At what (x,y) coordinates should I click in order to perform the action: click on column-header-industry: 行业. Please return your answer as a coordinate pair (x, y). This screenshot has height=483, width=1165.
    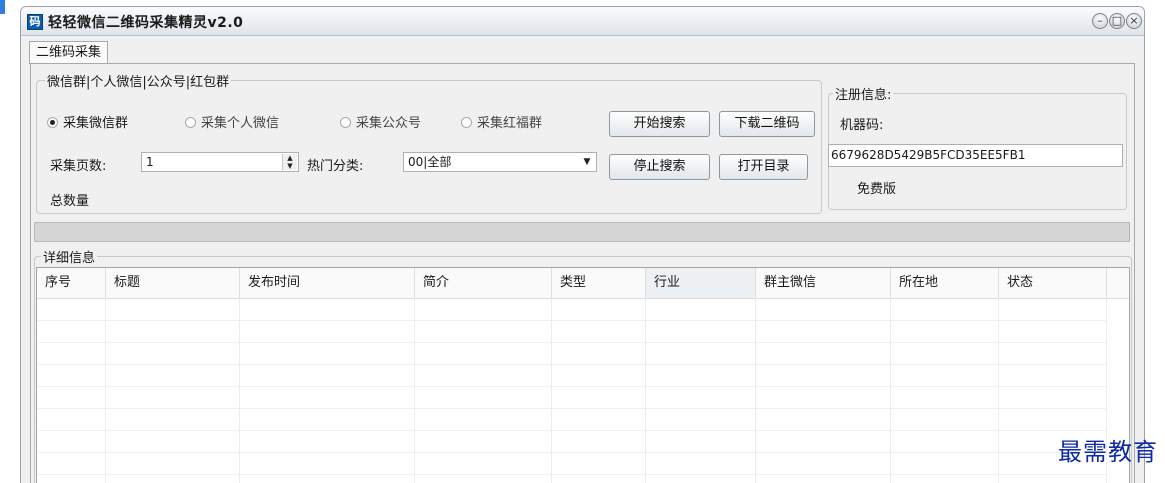
    Looking at the image, I should click on (701, 283).